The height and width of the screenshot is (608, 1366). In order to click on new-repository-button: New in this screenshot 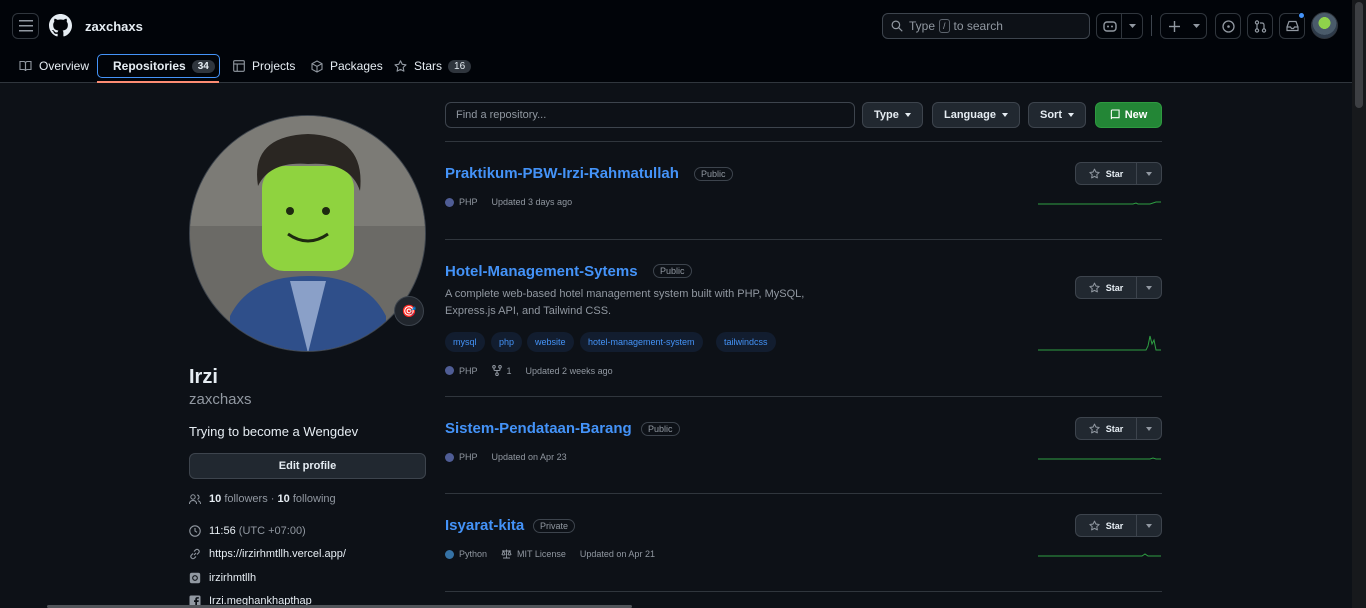, I will do `click(1128, 115)`.